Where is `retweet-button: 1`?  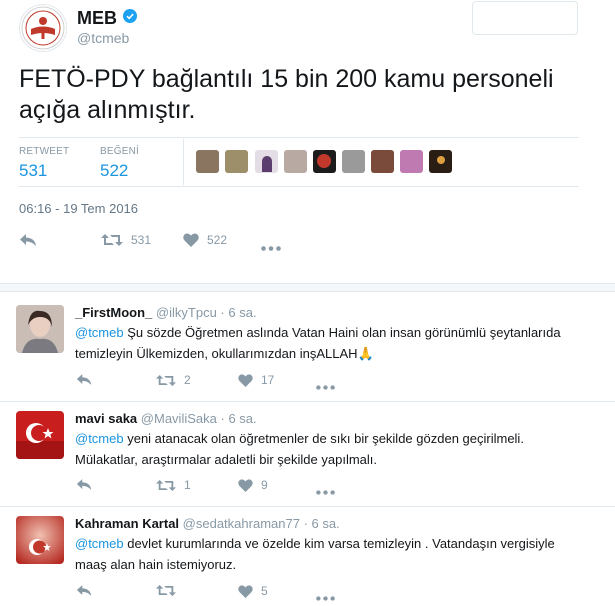
retweet-button: 1 is located at coordinates (173, 485).